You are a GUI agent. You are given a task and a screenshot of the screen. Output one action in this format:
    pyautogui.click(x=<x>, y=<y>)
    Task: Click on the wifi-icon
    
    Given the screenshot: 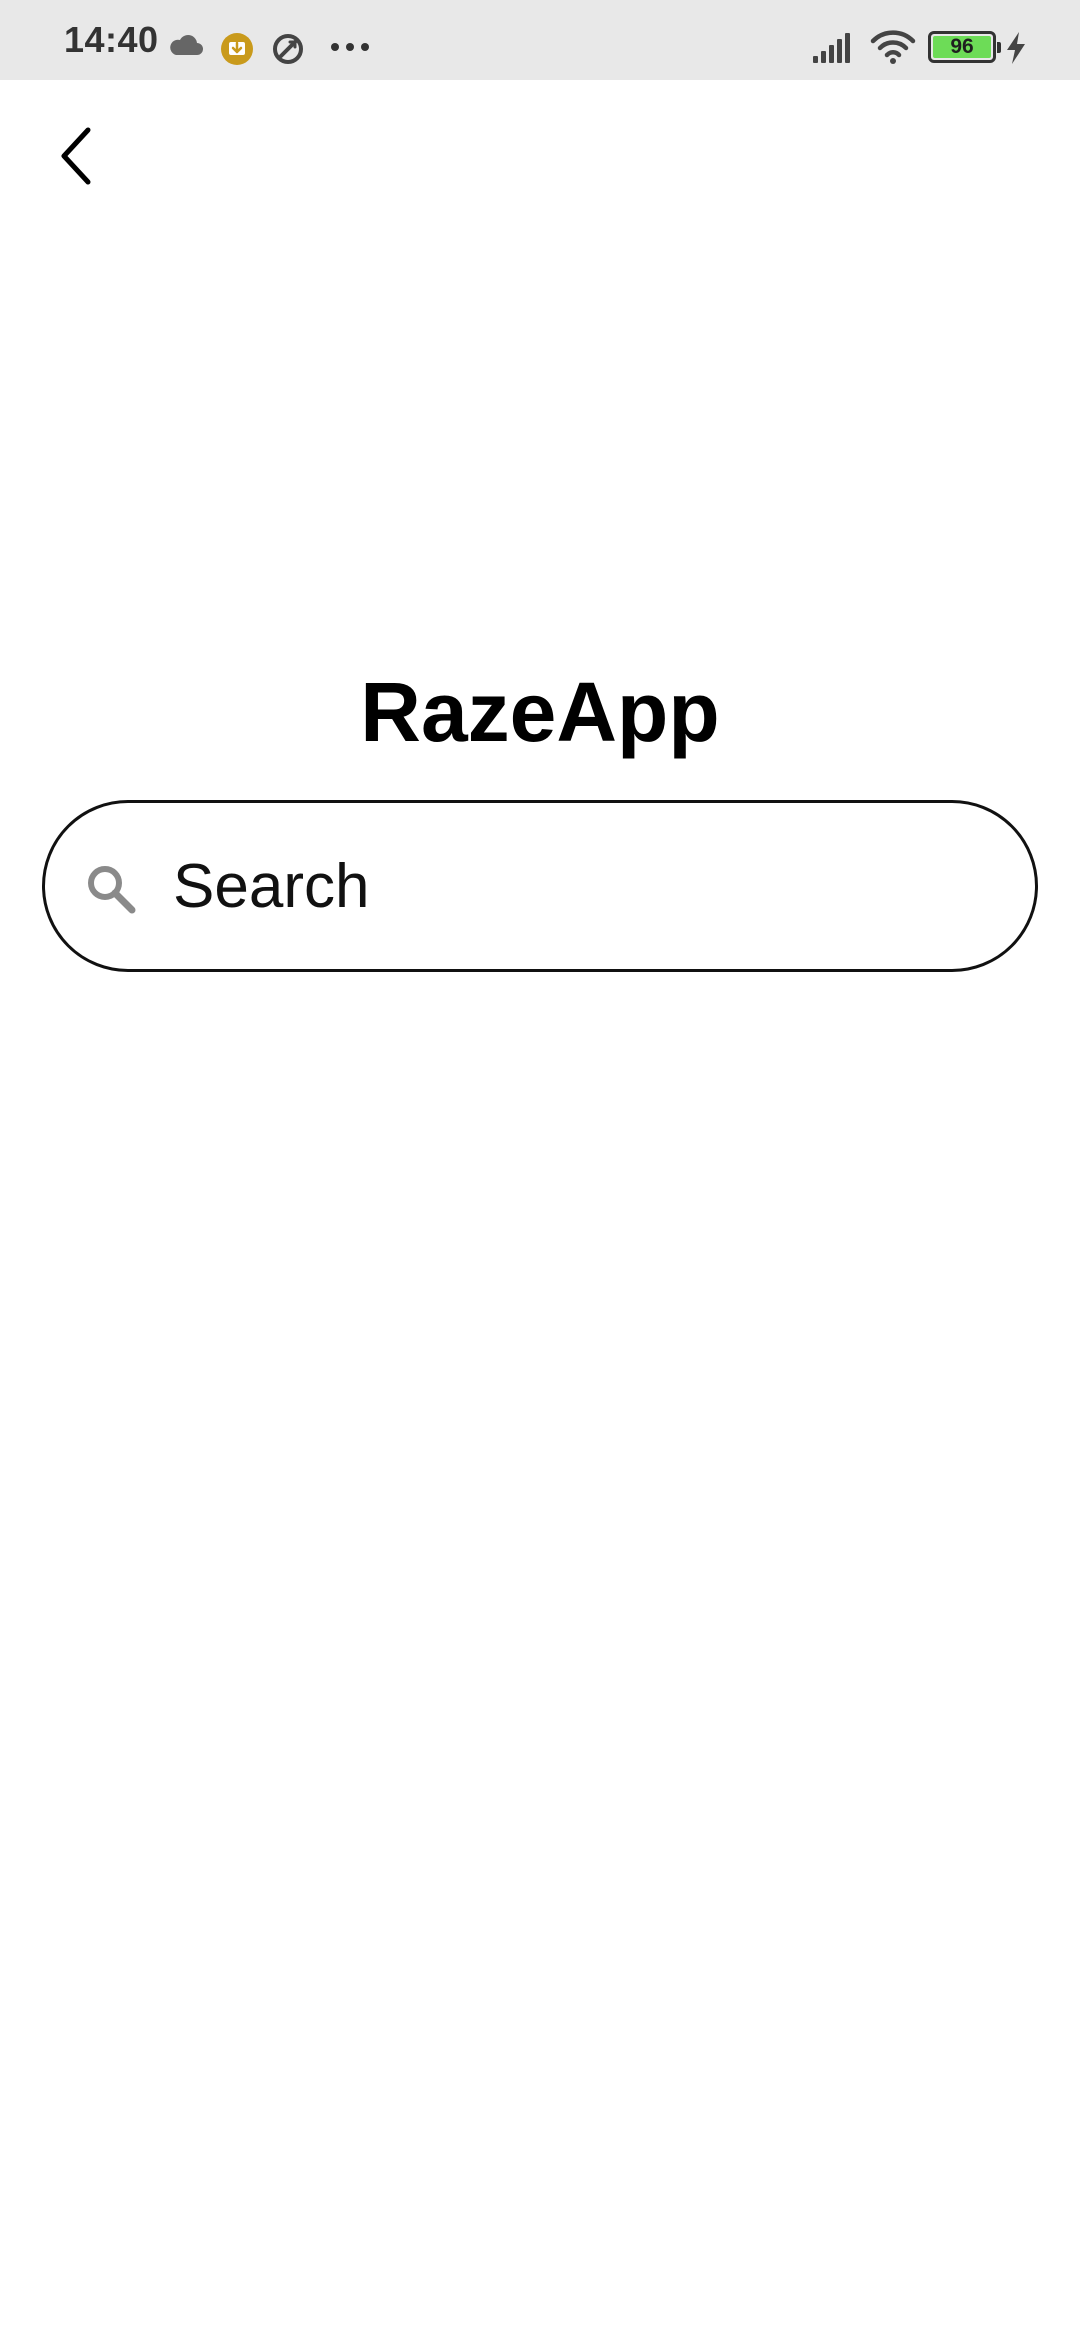 What is the action you would take?
    pyautogui.click(x=893, y=47)
    